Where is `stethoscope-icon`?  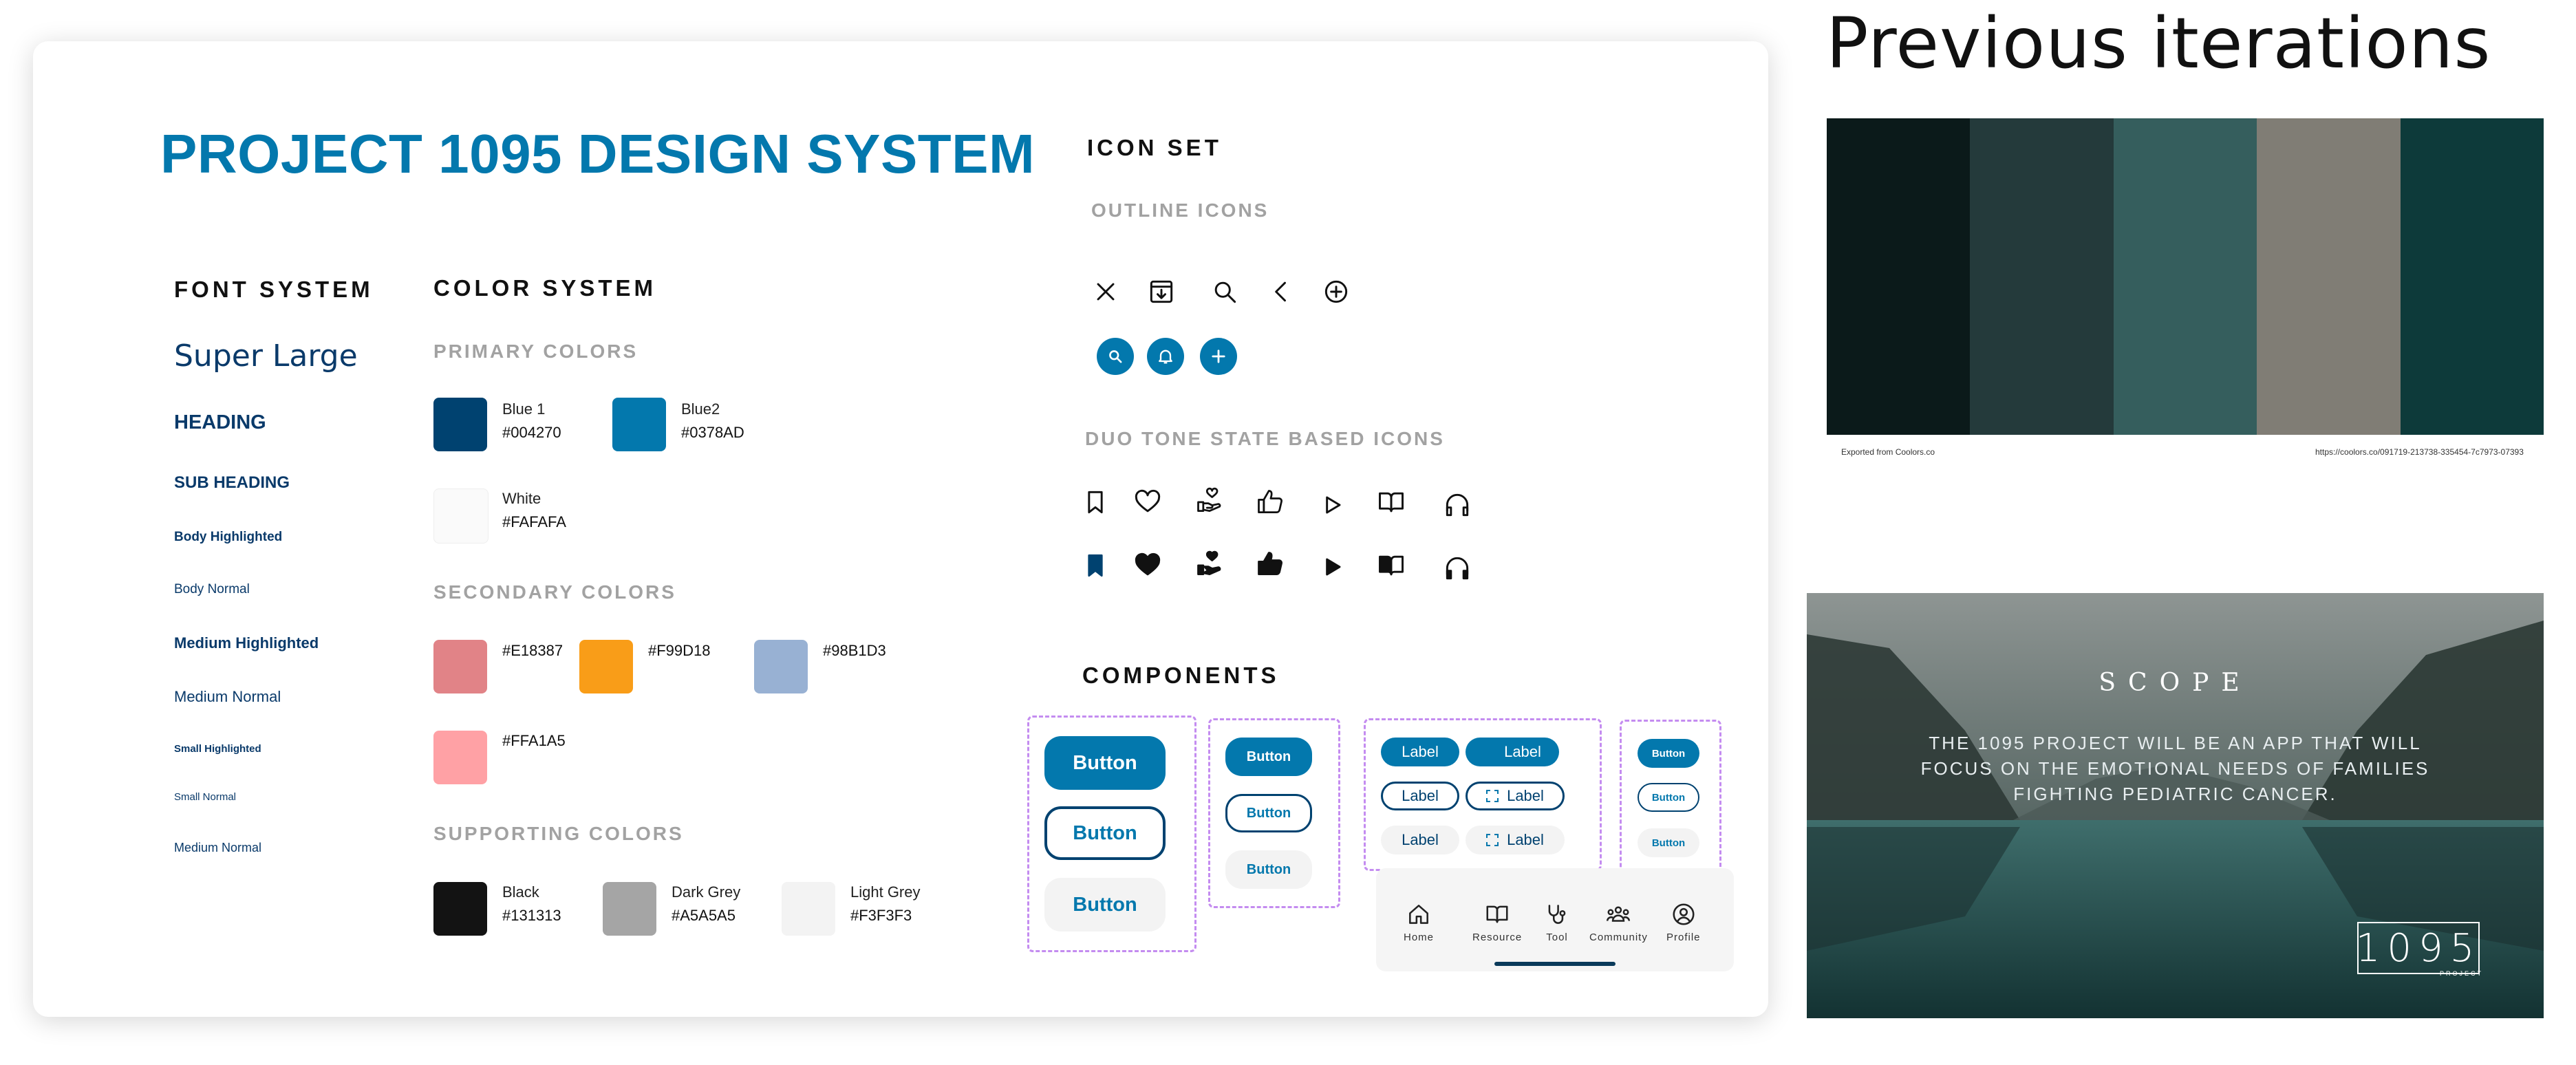 stethoscope-icon is located at coordinates (1557, 914).